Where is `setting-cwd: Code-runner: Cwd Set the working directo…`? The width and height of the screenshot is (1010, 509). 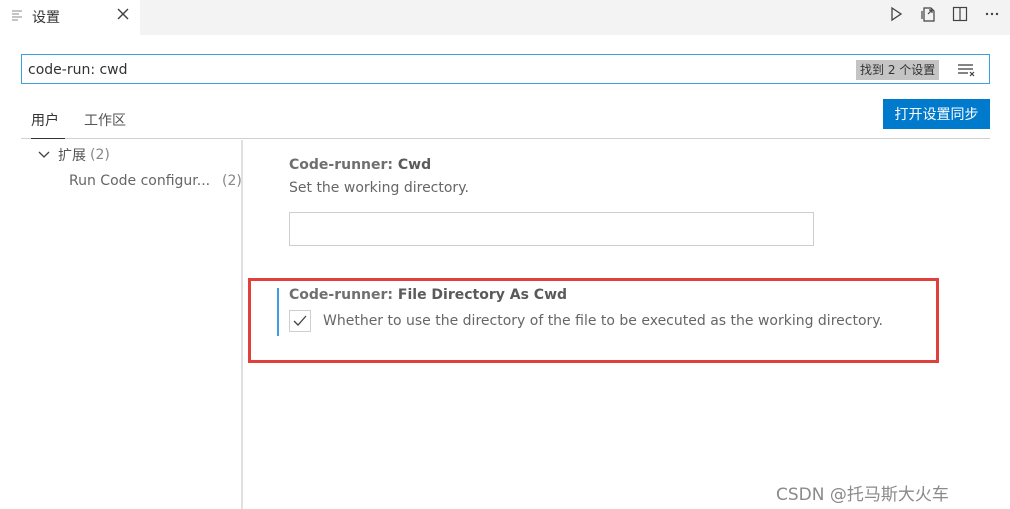
setting-cwd: Code-runner: Cwd Set the working directo… is located at coordinates (599, 201).